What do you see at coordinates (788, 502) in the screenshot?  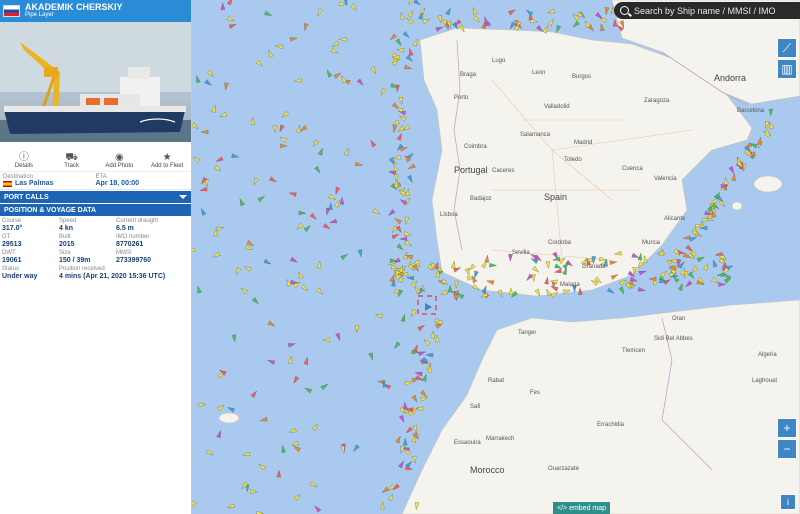 I see `info-button: i` at bounding box center [788, 502].